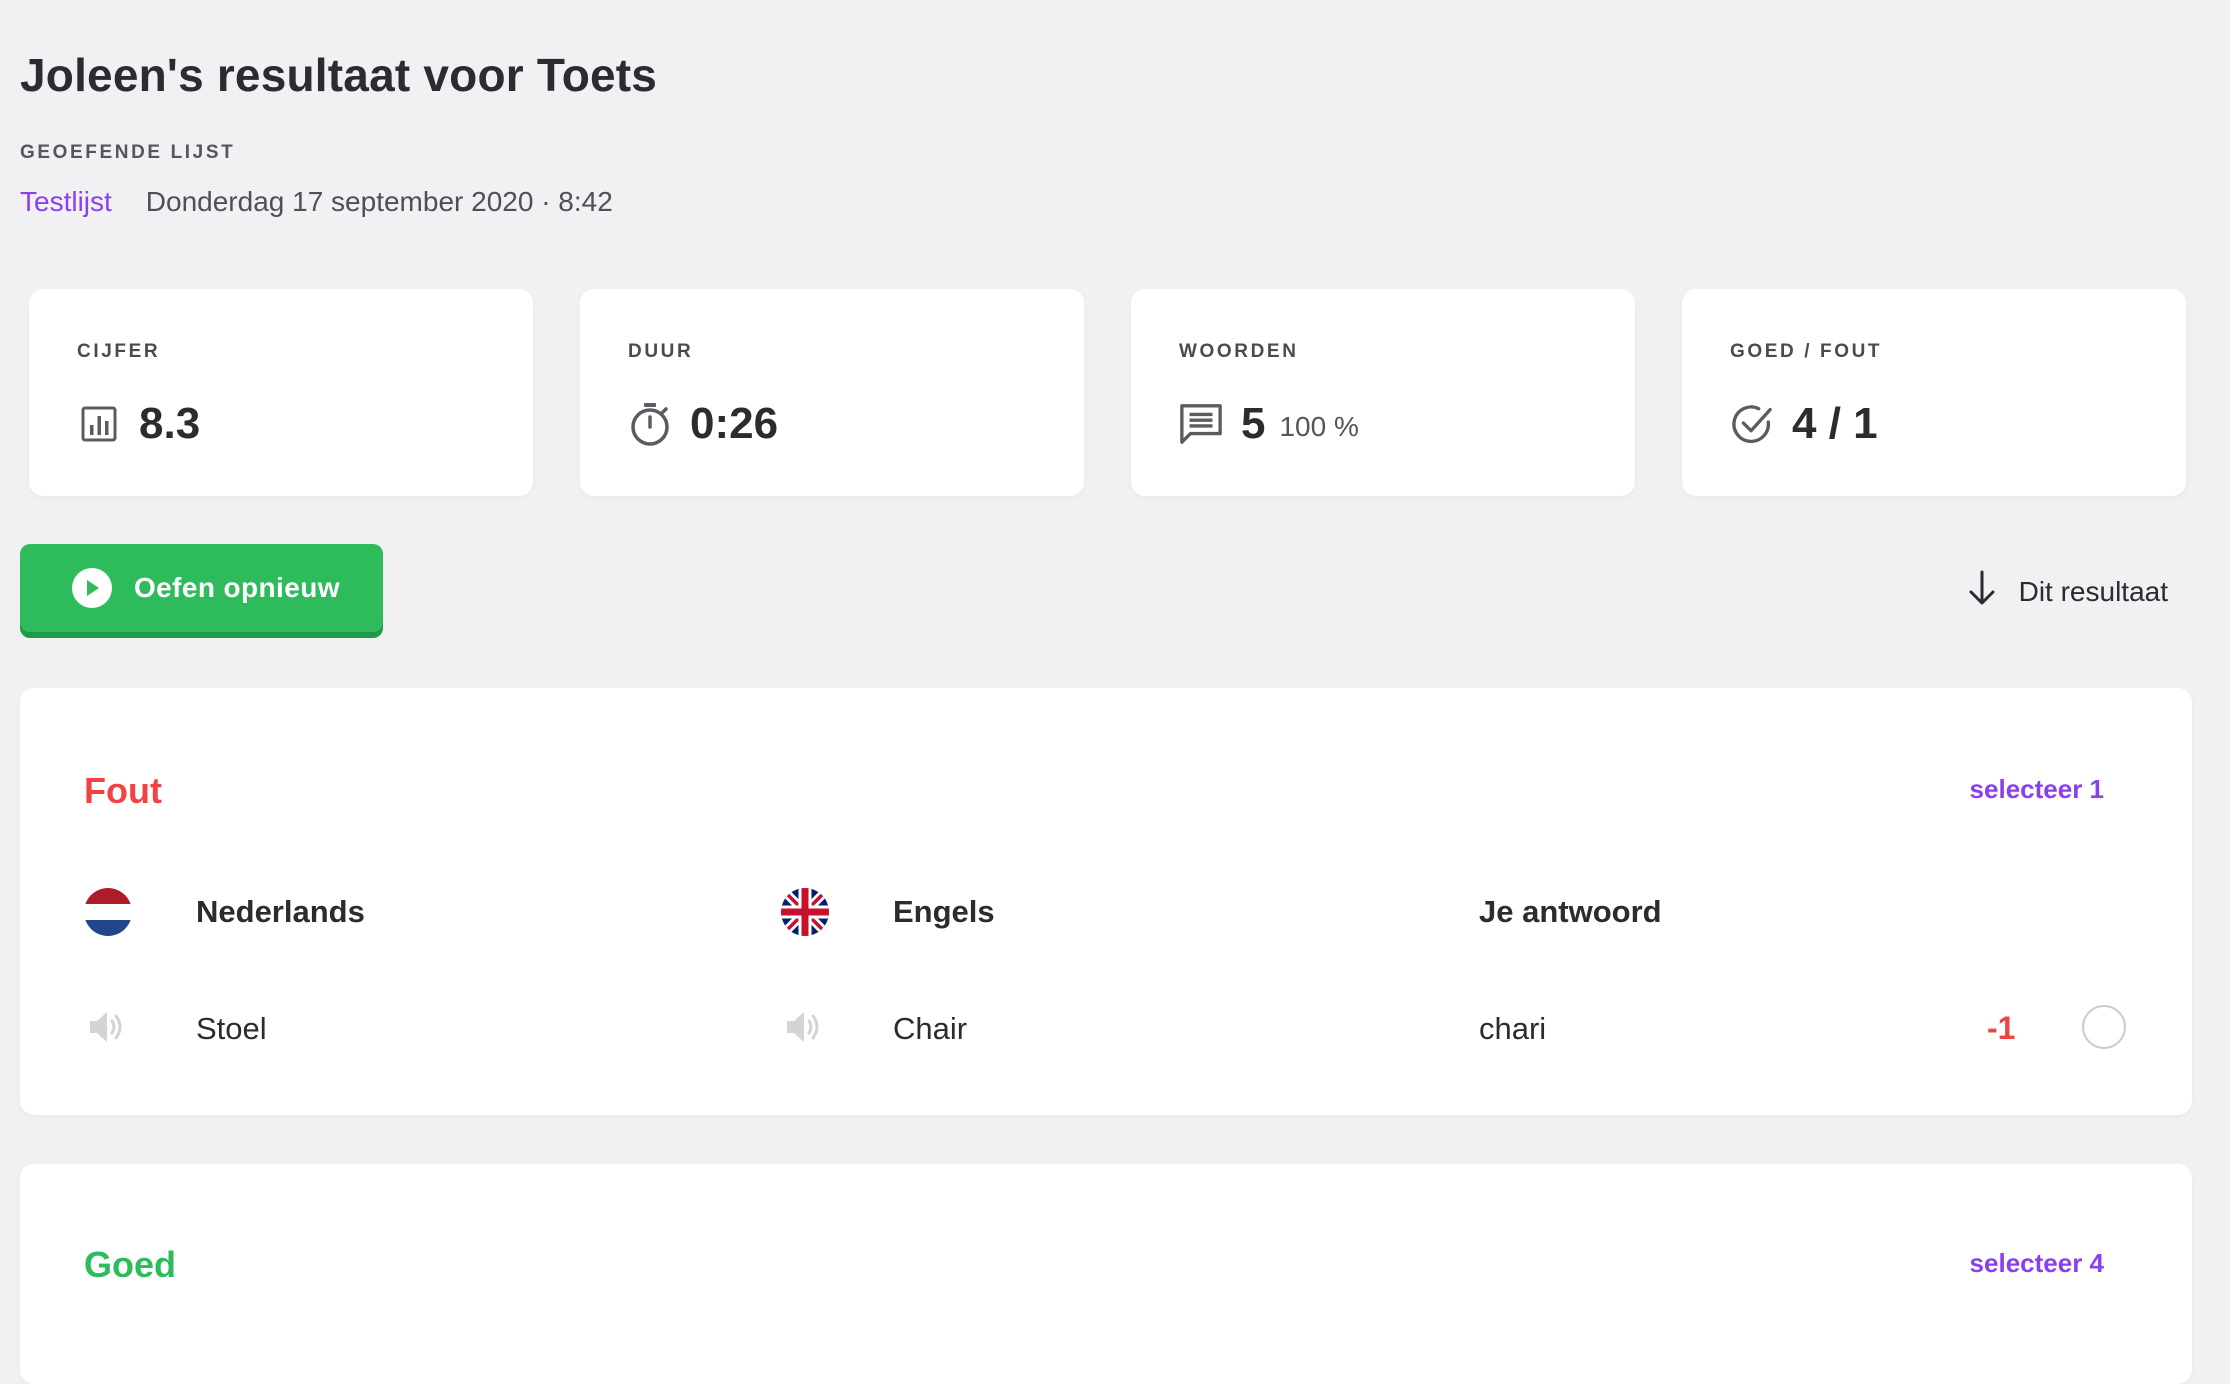  I want to click on stat-value-row: 0:26, so click(703, 424).